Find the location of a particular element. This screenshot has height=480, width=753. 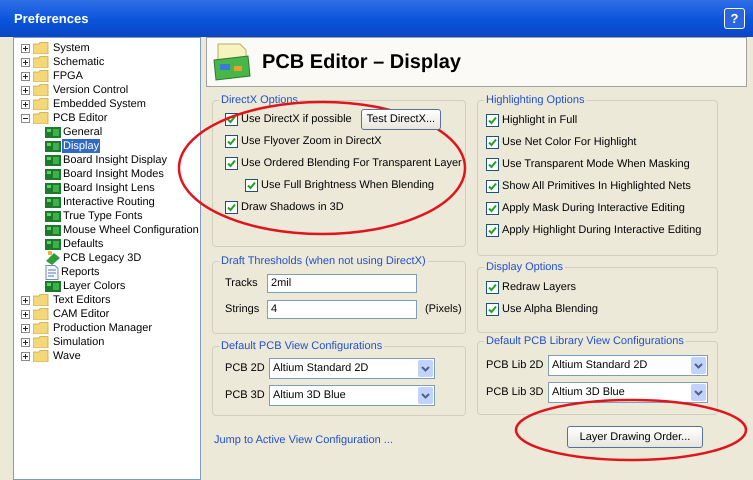

select-label: PCB 2D is located at coordinates (245, 368).